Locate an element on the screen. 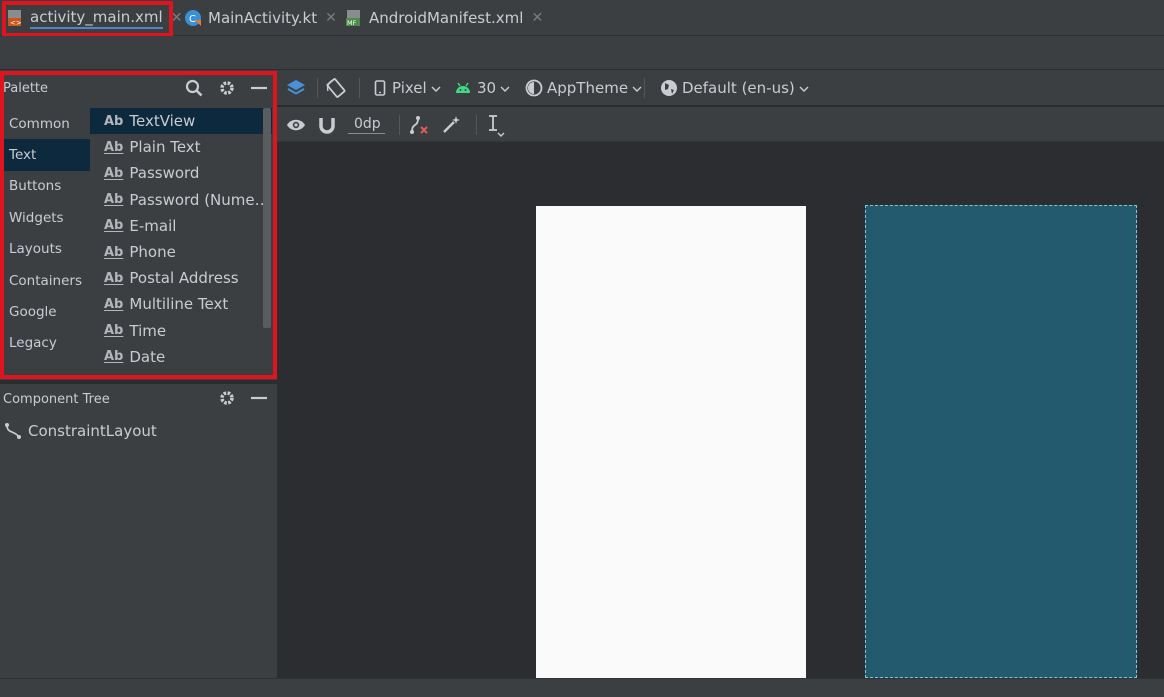  tab-android-manifest-xml: MF AndroidManifest.xml ✕ is located at coordinates (444, 18).